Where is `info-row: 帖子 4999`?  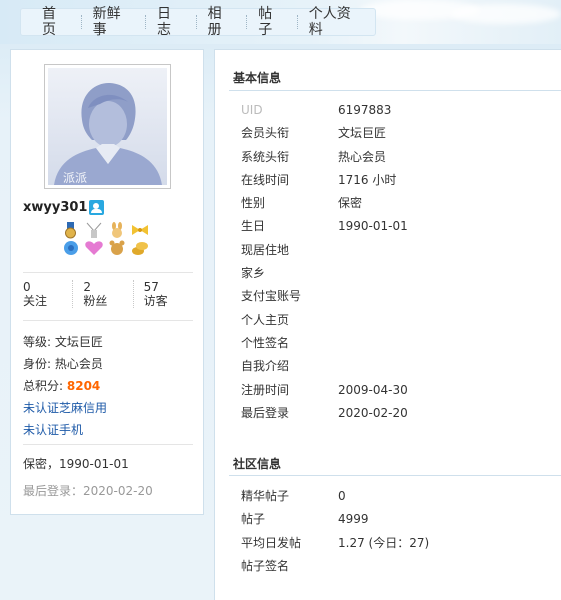 info-row: 帖子 4999 is located at coordinates (335, 519).